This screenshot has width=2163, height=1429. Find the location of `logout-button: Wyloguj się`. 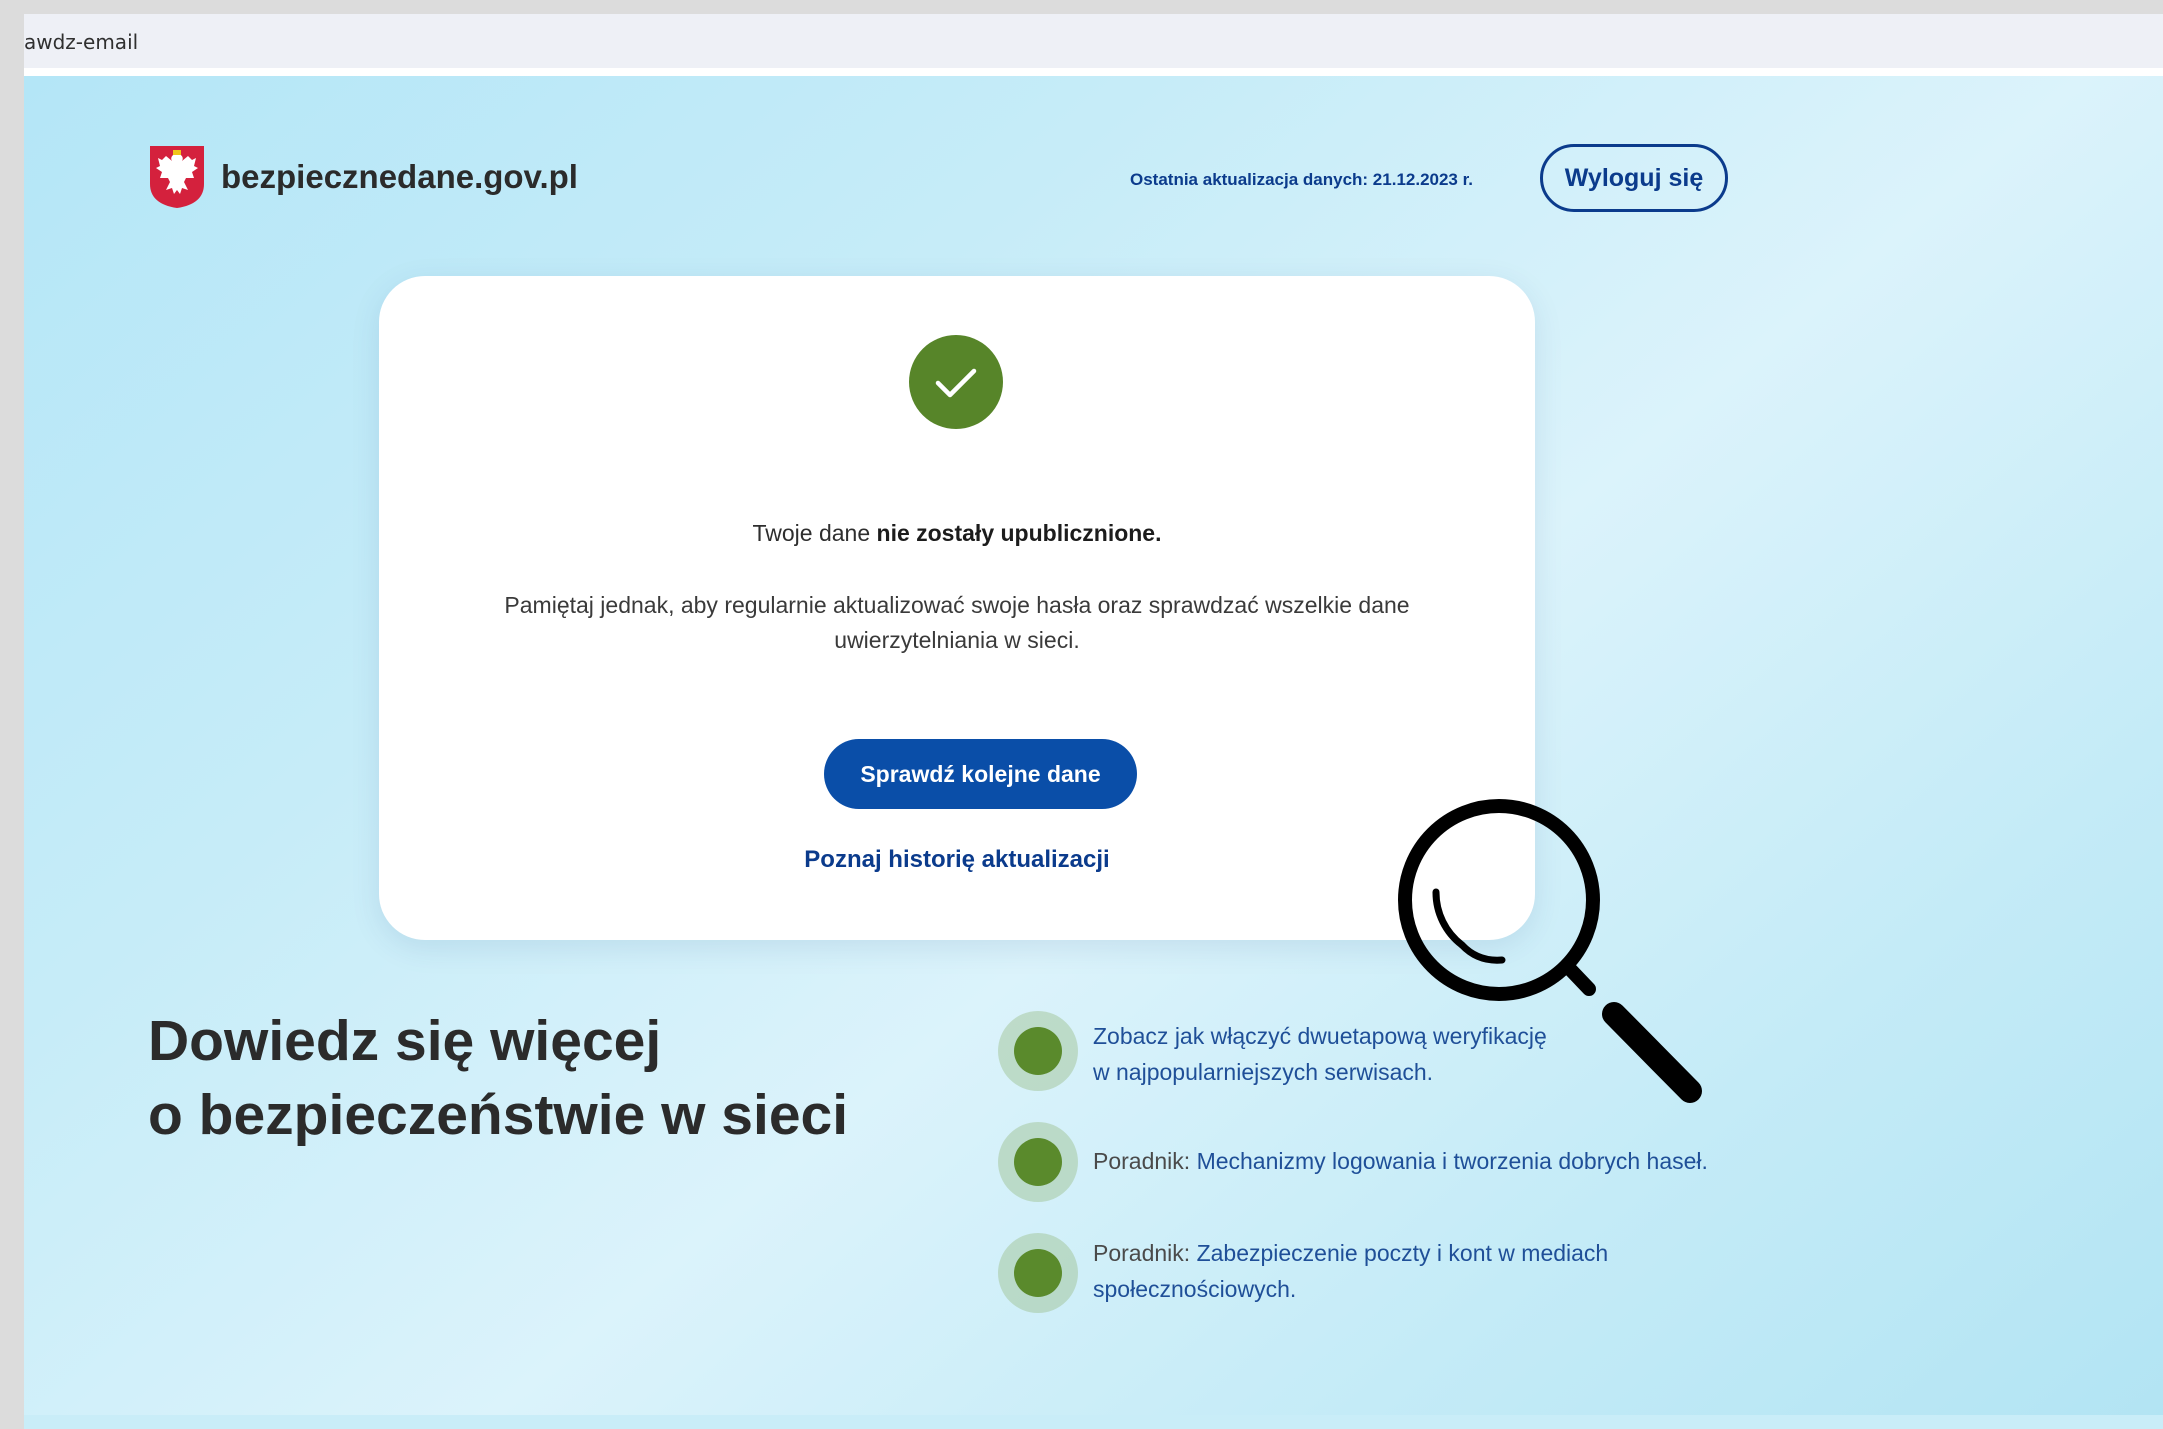

logout-button: Wyloguj się is located at coordinates (1634, 178).